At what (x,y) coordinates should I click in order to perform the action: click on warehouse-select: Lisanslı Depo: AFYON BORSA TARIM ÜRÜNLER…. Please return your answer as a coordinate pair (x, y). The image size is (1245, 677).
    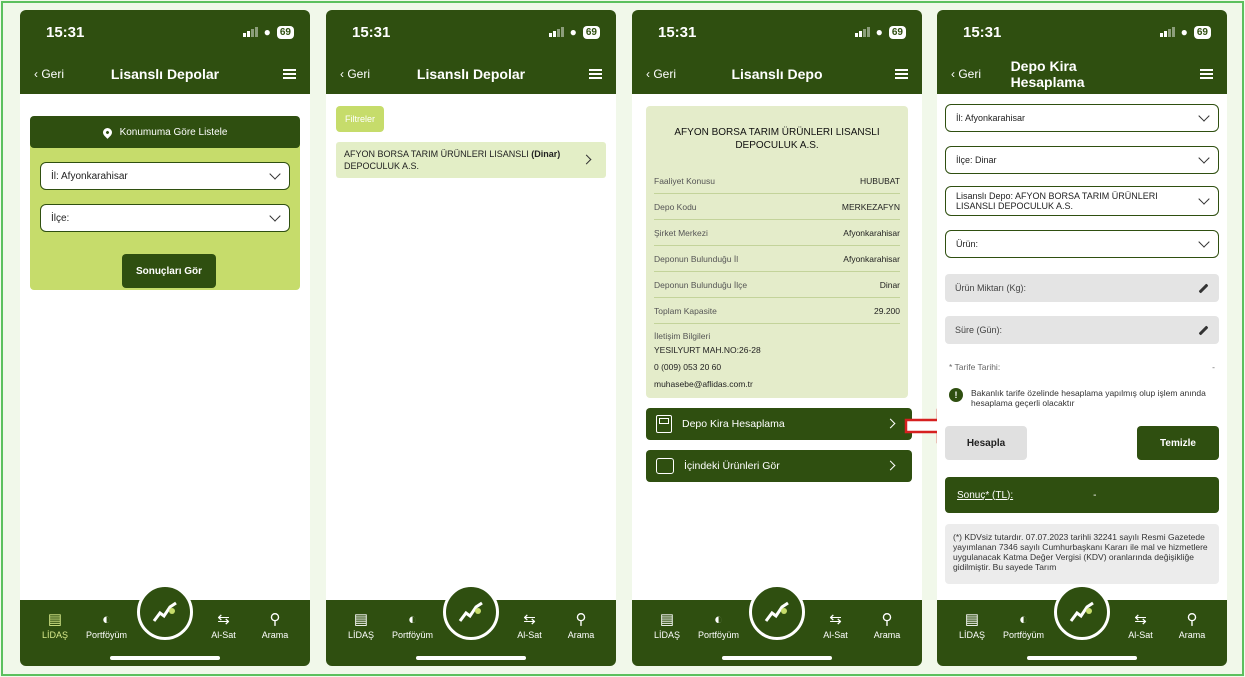
    Looking at the image, I should click on (1082, 201).